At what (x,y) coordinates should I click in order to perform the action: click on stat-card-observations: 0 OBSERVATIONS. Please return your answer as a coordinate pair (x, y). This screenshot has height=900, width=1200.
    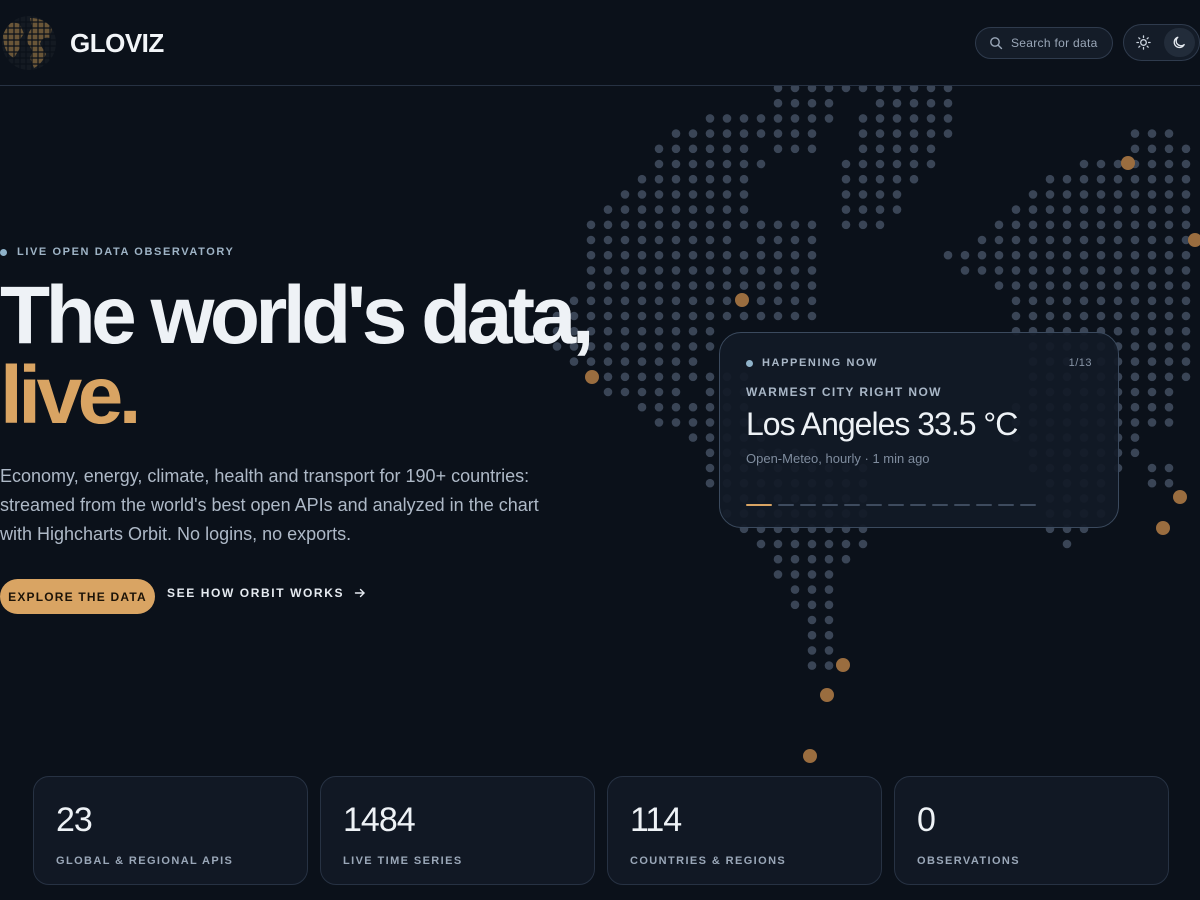
    Looking at the image, I should click on (1031, 830).